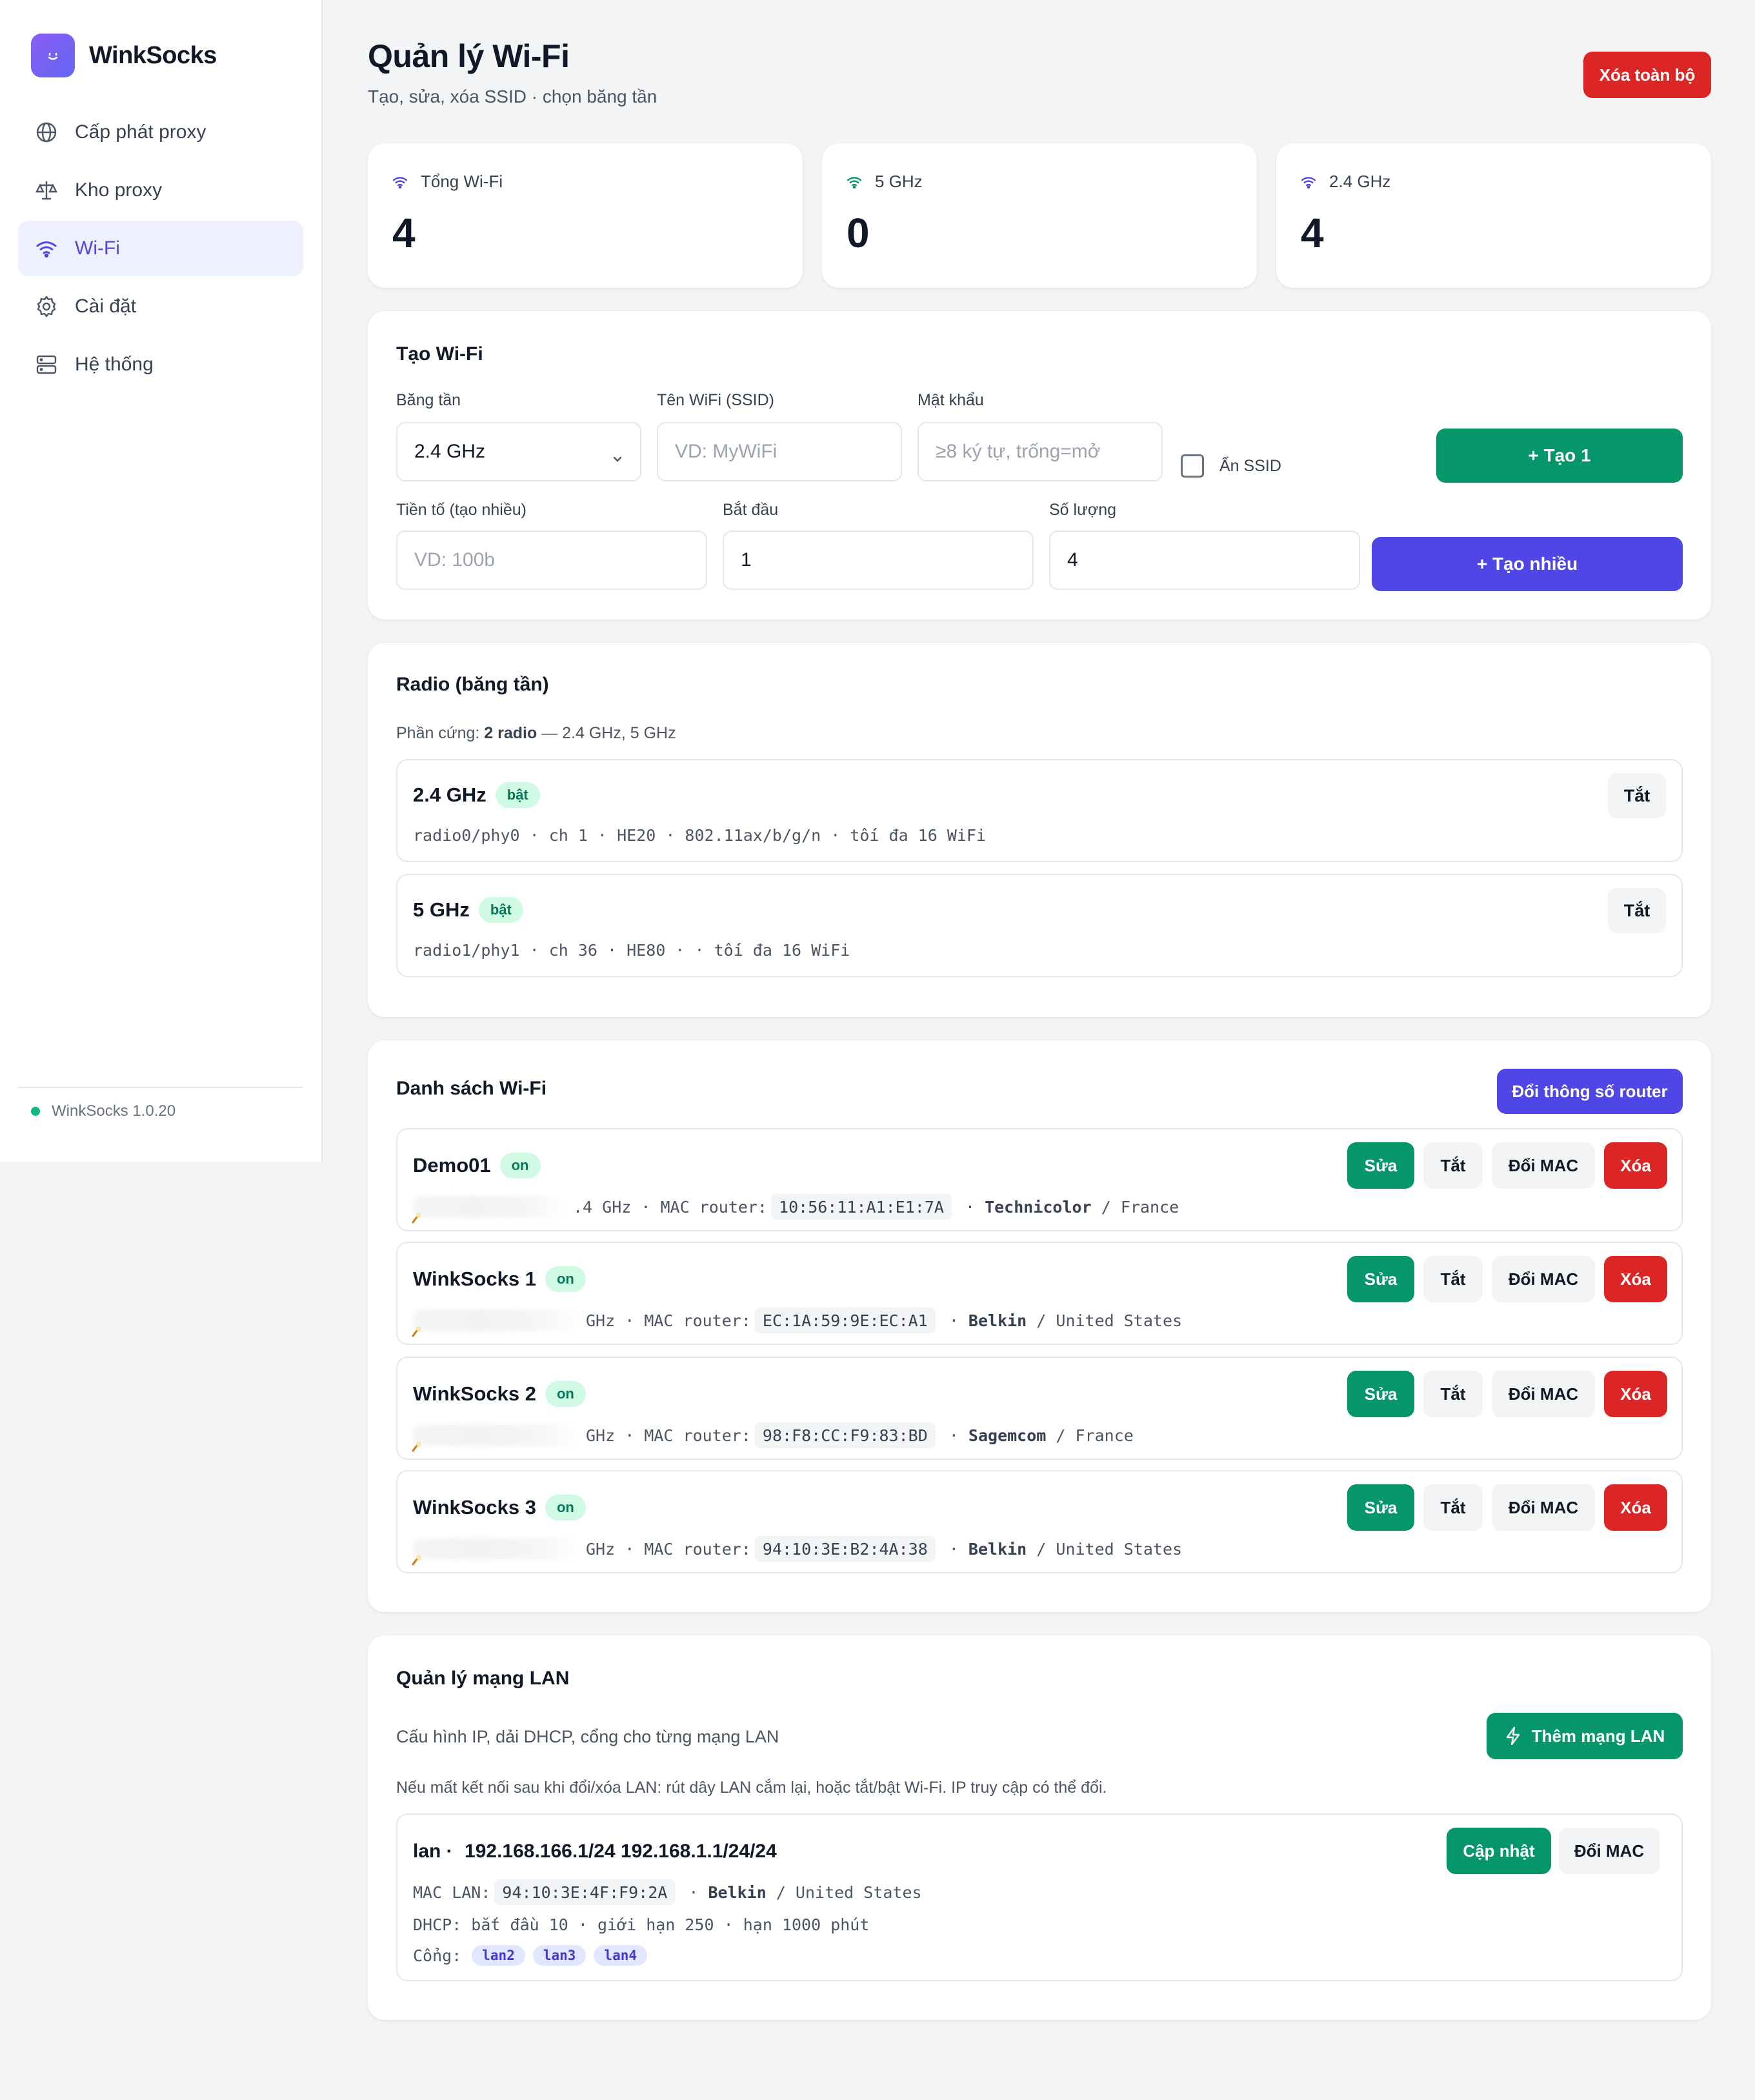  Describe the element at coordinates (53, 55) in the screenshot. I see `winksocks-logo-icon` at that location.